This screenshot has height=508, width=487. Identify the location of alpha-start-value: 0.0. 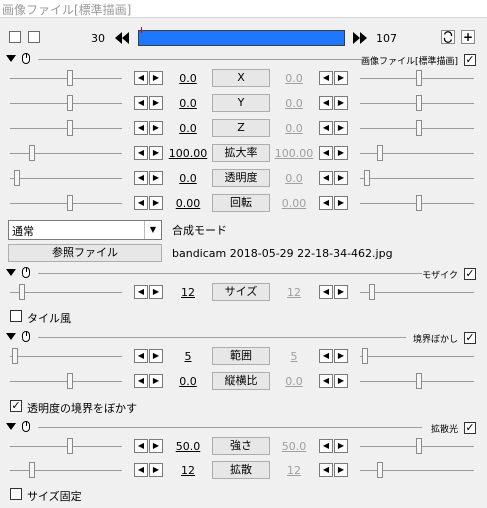
(188, 178).